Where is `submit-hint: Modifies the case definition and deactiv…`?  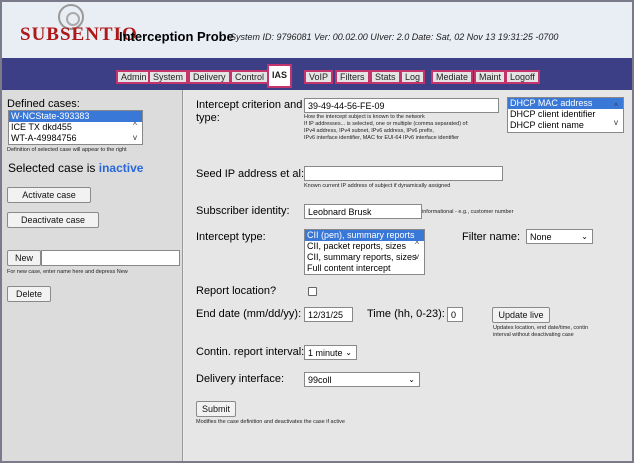
submit-hint: Modifies the case definition and deactiv… is located at coordinates (270, 422).